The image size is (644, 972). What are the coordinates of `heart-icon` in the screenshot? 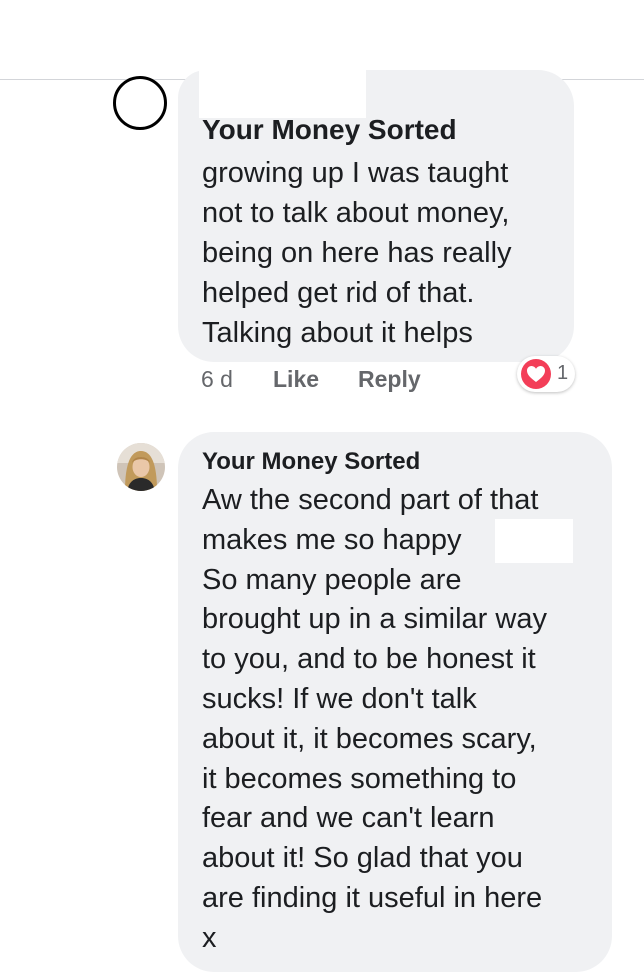 It's located at (536, 374).